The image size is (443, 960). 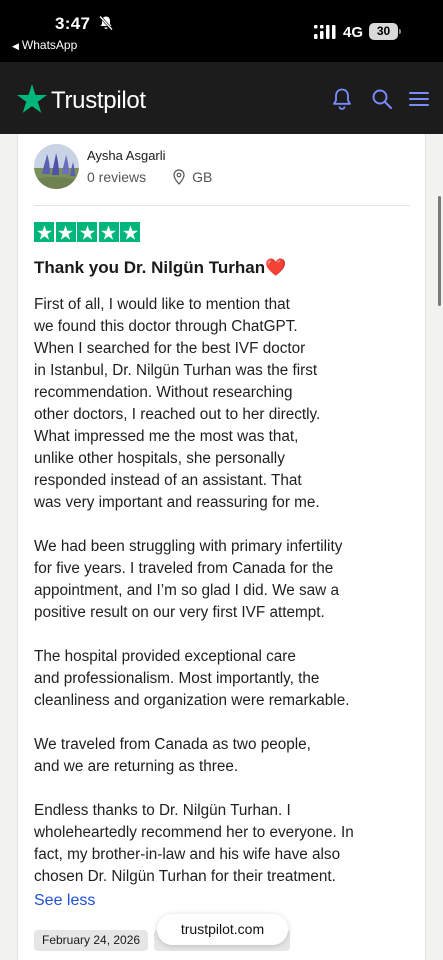 What do you see at coordinates (117, 177) in the screenshot?
I see `reviews-count: 0 reviews` at bounding box center [117, 177].